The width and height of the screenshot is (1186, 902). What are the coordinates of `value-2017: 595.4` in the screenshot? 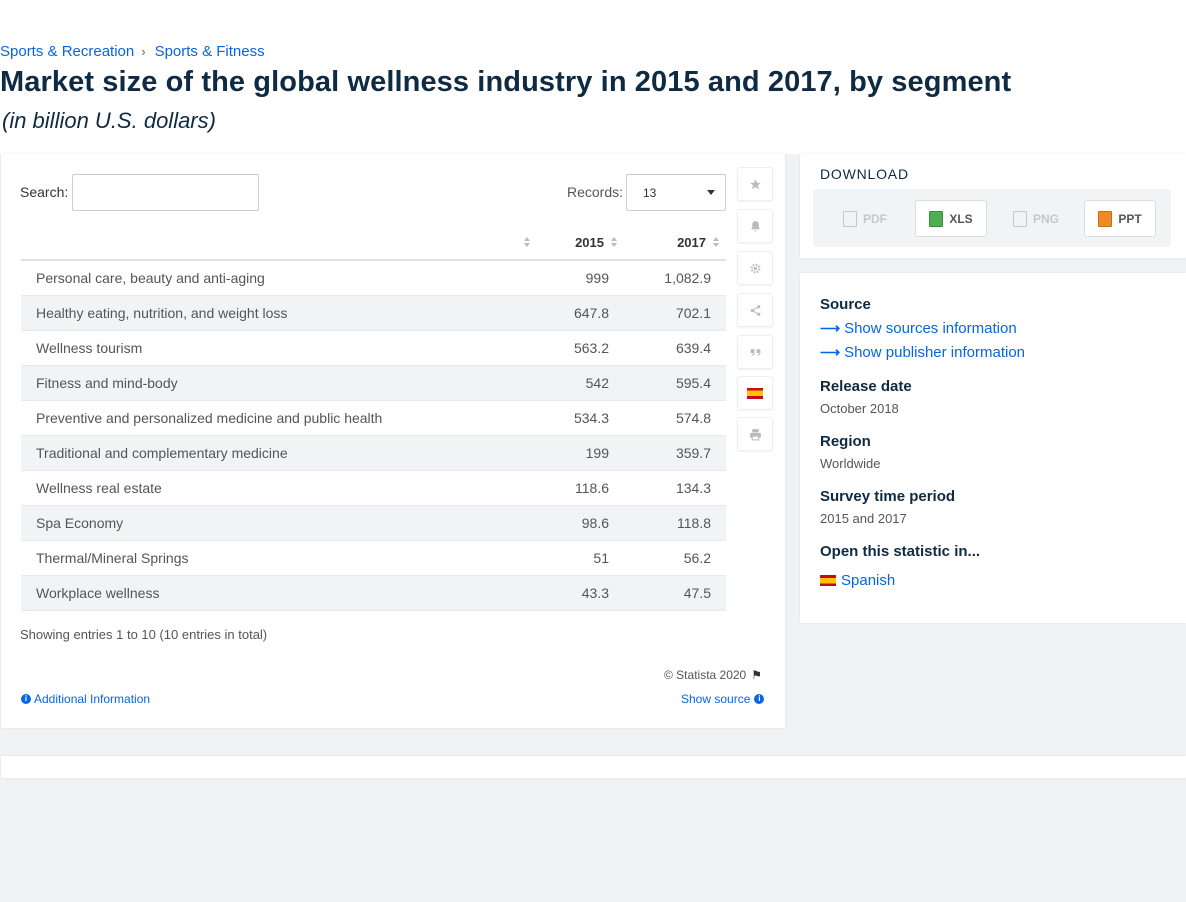 It's located at (675, 383).